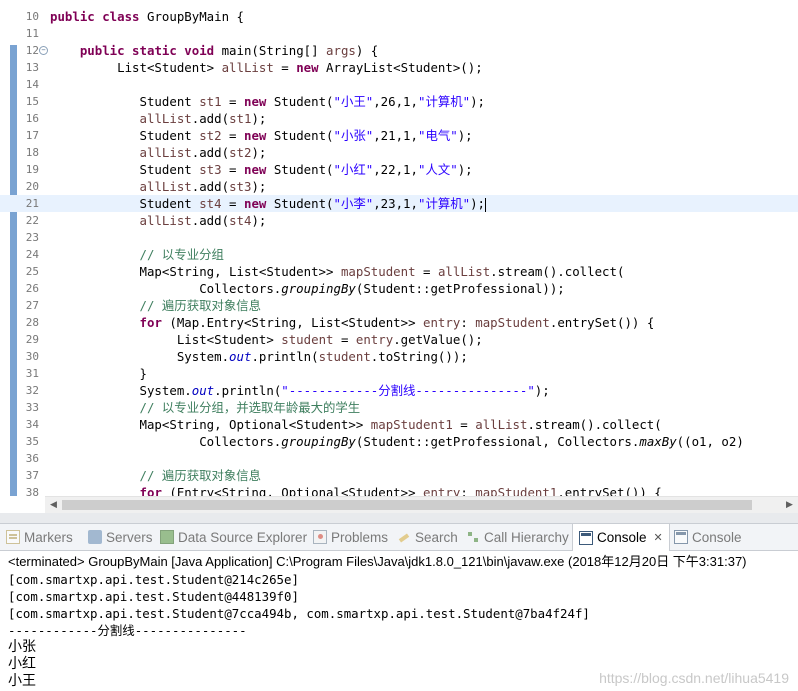  I want to click on tab-markers: Markers, so click(39, 537).